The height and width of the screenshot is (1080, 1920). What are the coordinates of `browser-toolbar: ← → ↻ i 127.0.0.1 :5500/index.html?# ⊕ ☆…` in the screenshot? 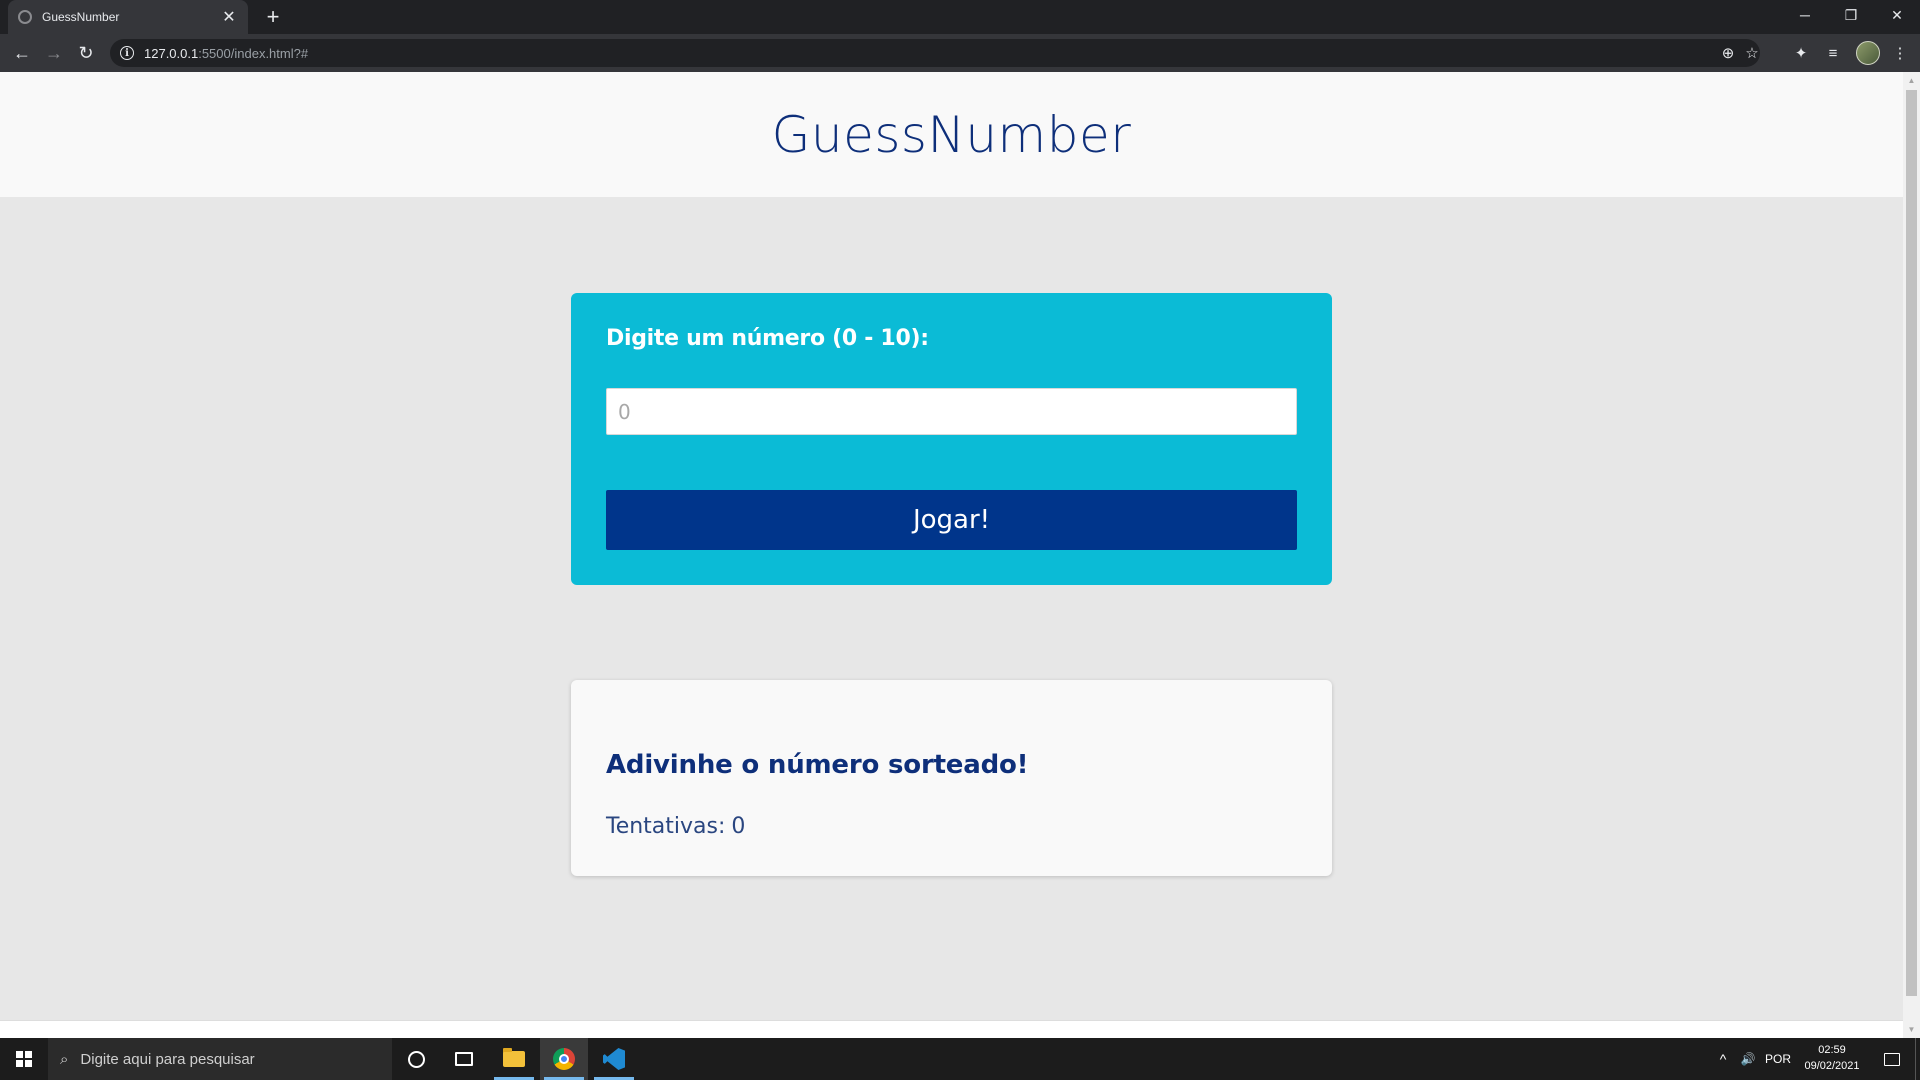 It's located at (960, 53).